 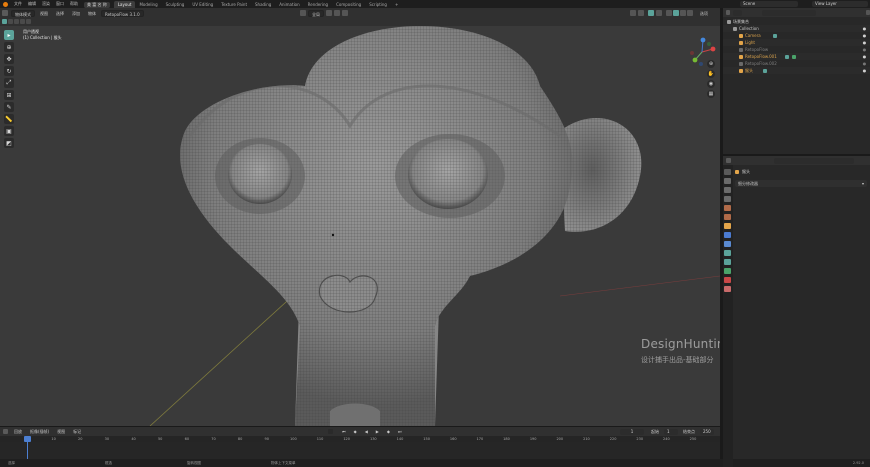 I want to click on tab-shading: Shading, so click(x=263, y=4).